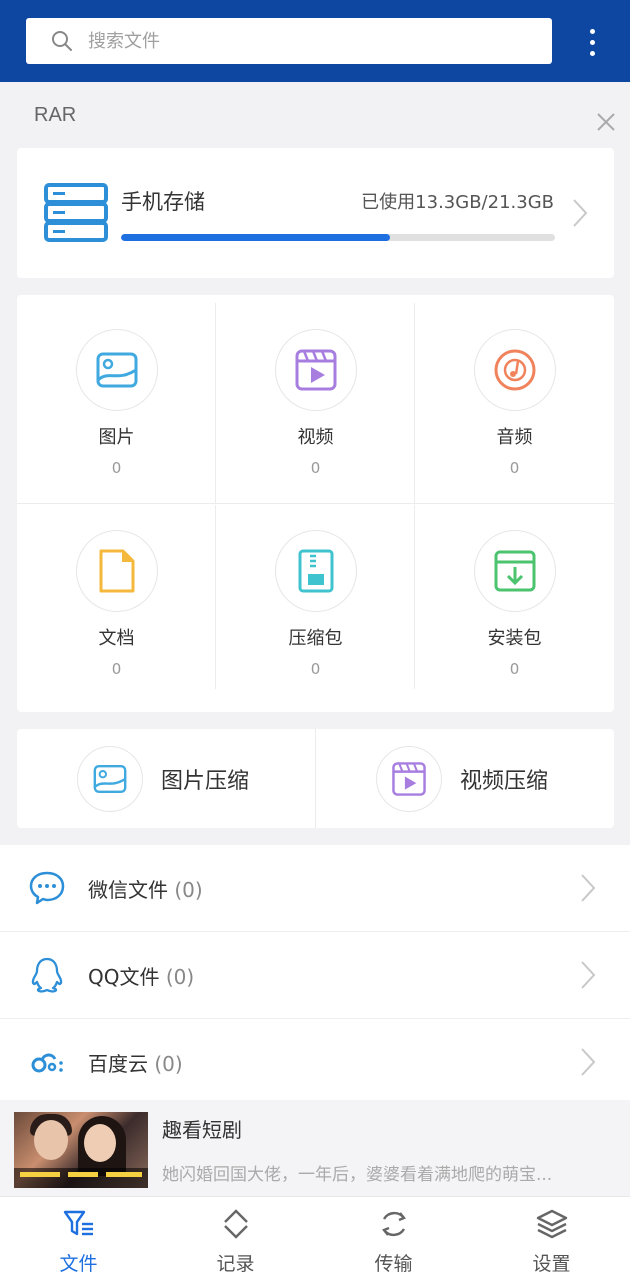  I want to click on storage-used-text: 已使用13.3GB/21.3GB, so click(457, 202).